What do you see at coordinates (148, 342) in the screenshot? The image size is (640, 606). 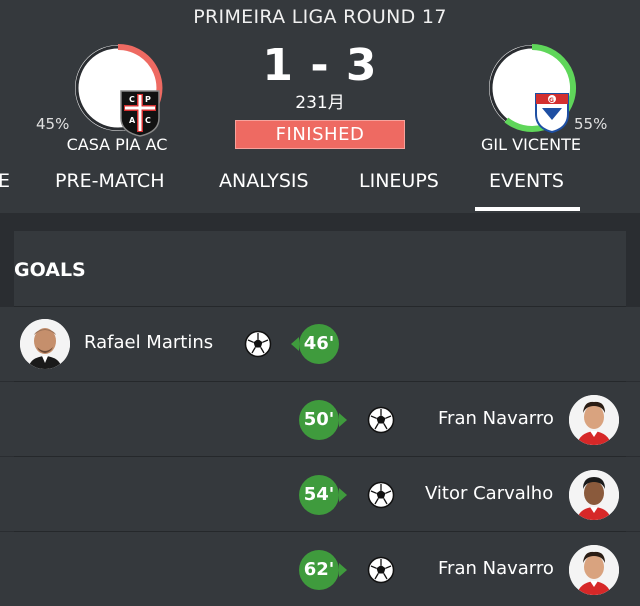 I see `scorer-name: Rafael Martins` at bounding box center [148, 342].